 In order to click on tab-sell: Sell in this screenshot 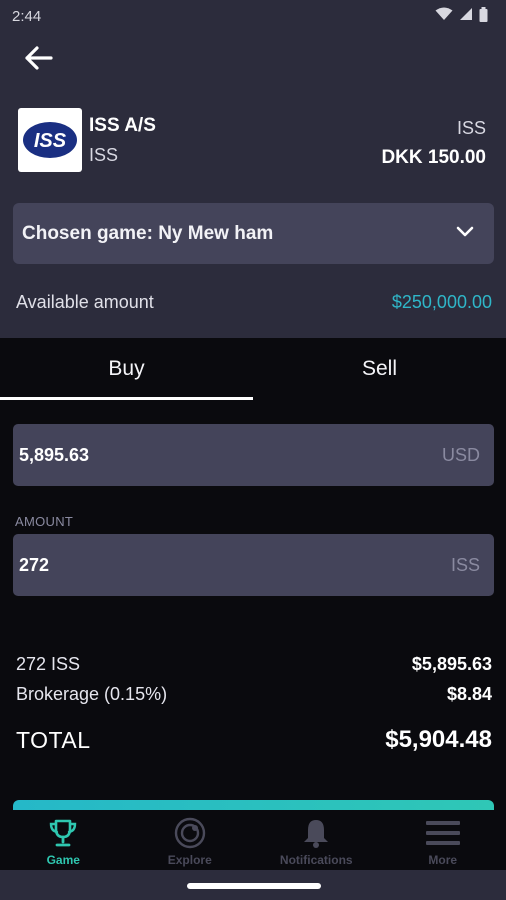, I will do `click(379, 369)`.